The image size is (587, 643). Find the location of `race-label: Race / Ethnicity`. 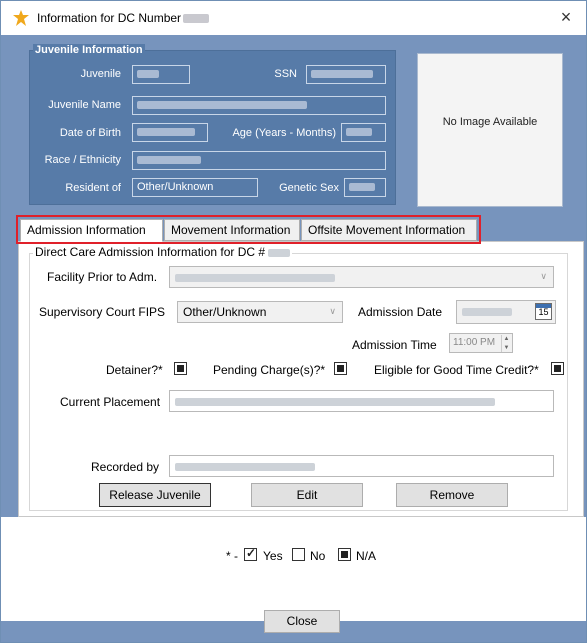

race-label: Race / Ethnicity is located at coordinates (82, 160).